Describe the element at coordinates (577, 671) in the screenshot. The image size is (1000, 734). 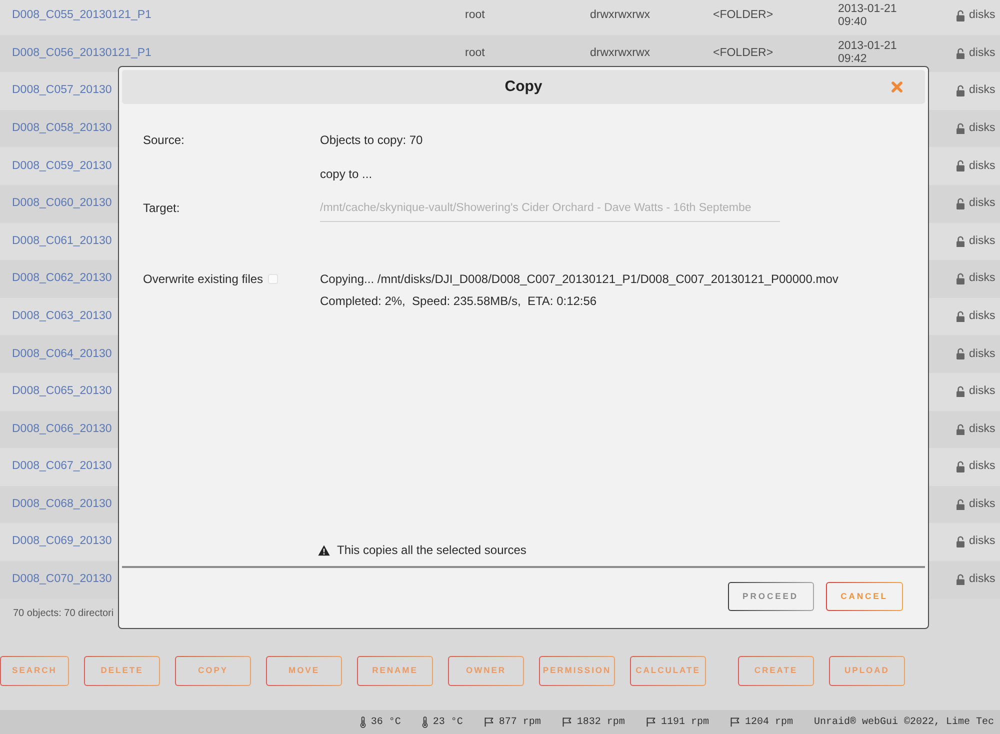
I see `action-button: PERMISSION` at that location.